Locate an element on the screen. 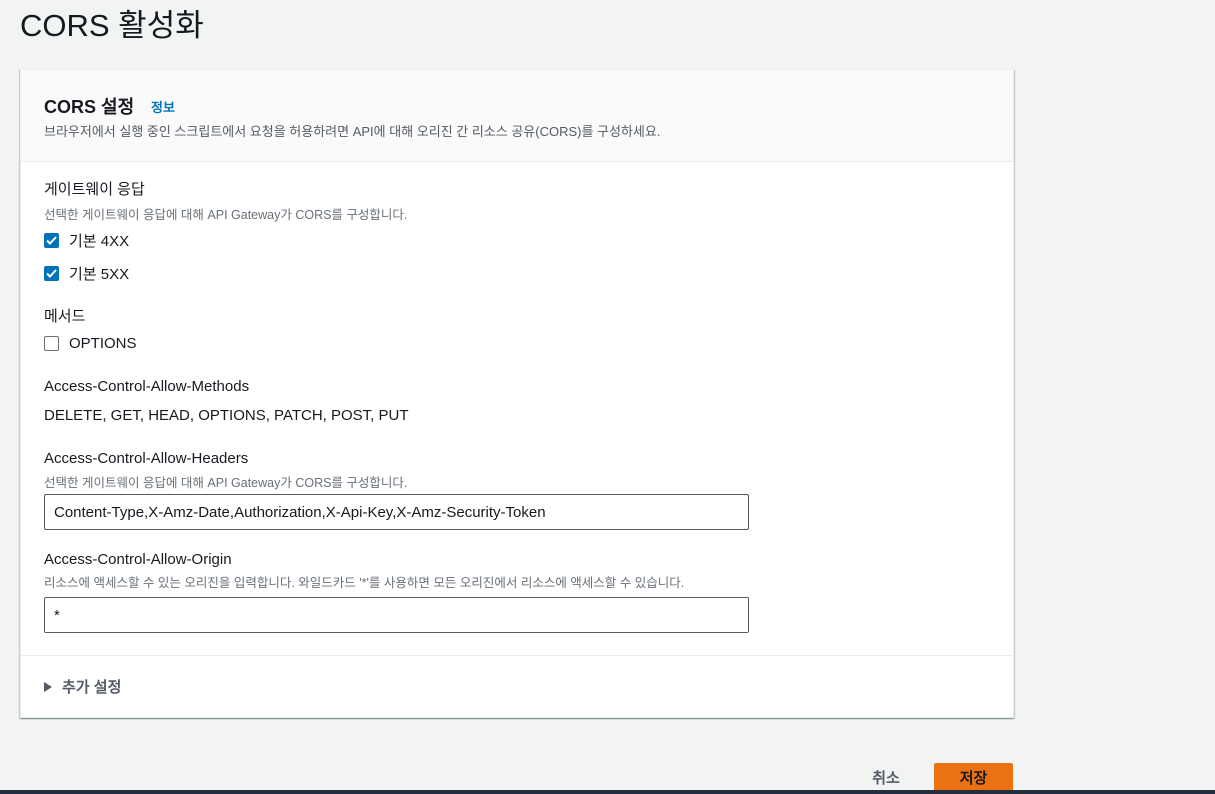  additional-settings-label: 추가 설정 is located at coordinates (92, 687).